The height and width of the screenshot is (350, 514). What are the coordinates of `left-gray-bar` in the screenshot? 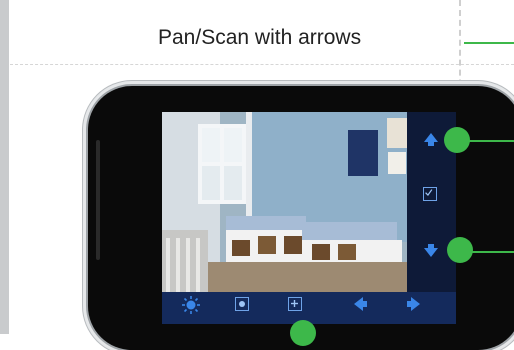 It's located at (4, 167).